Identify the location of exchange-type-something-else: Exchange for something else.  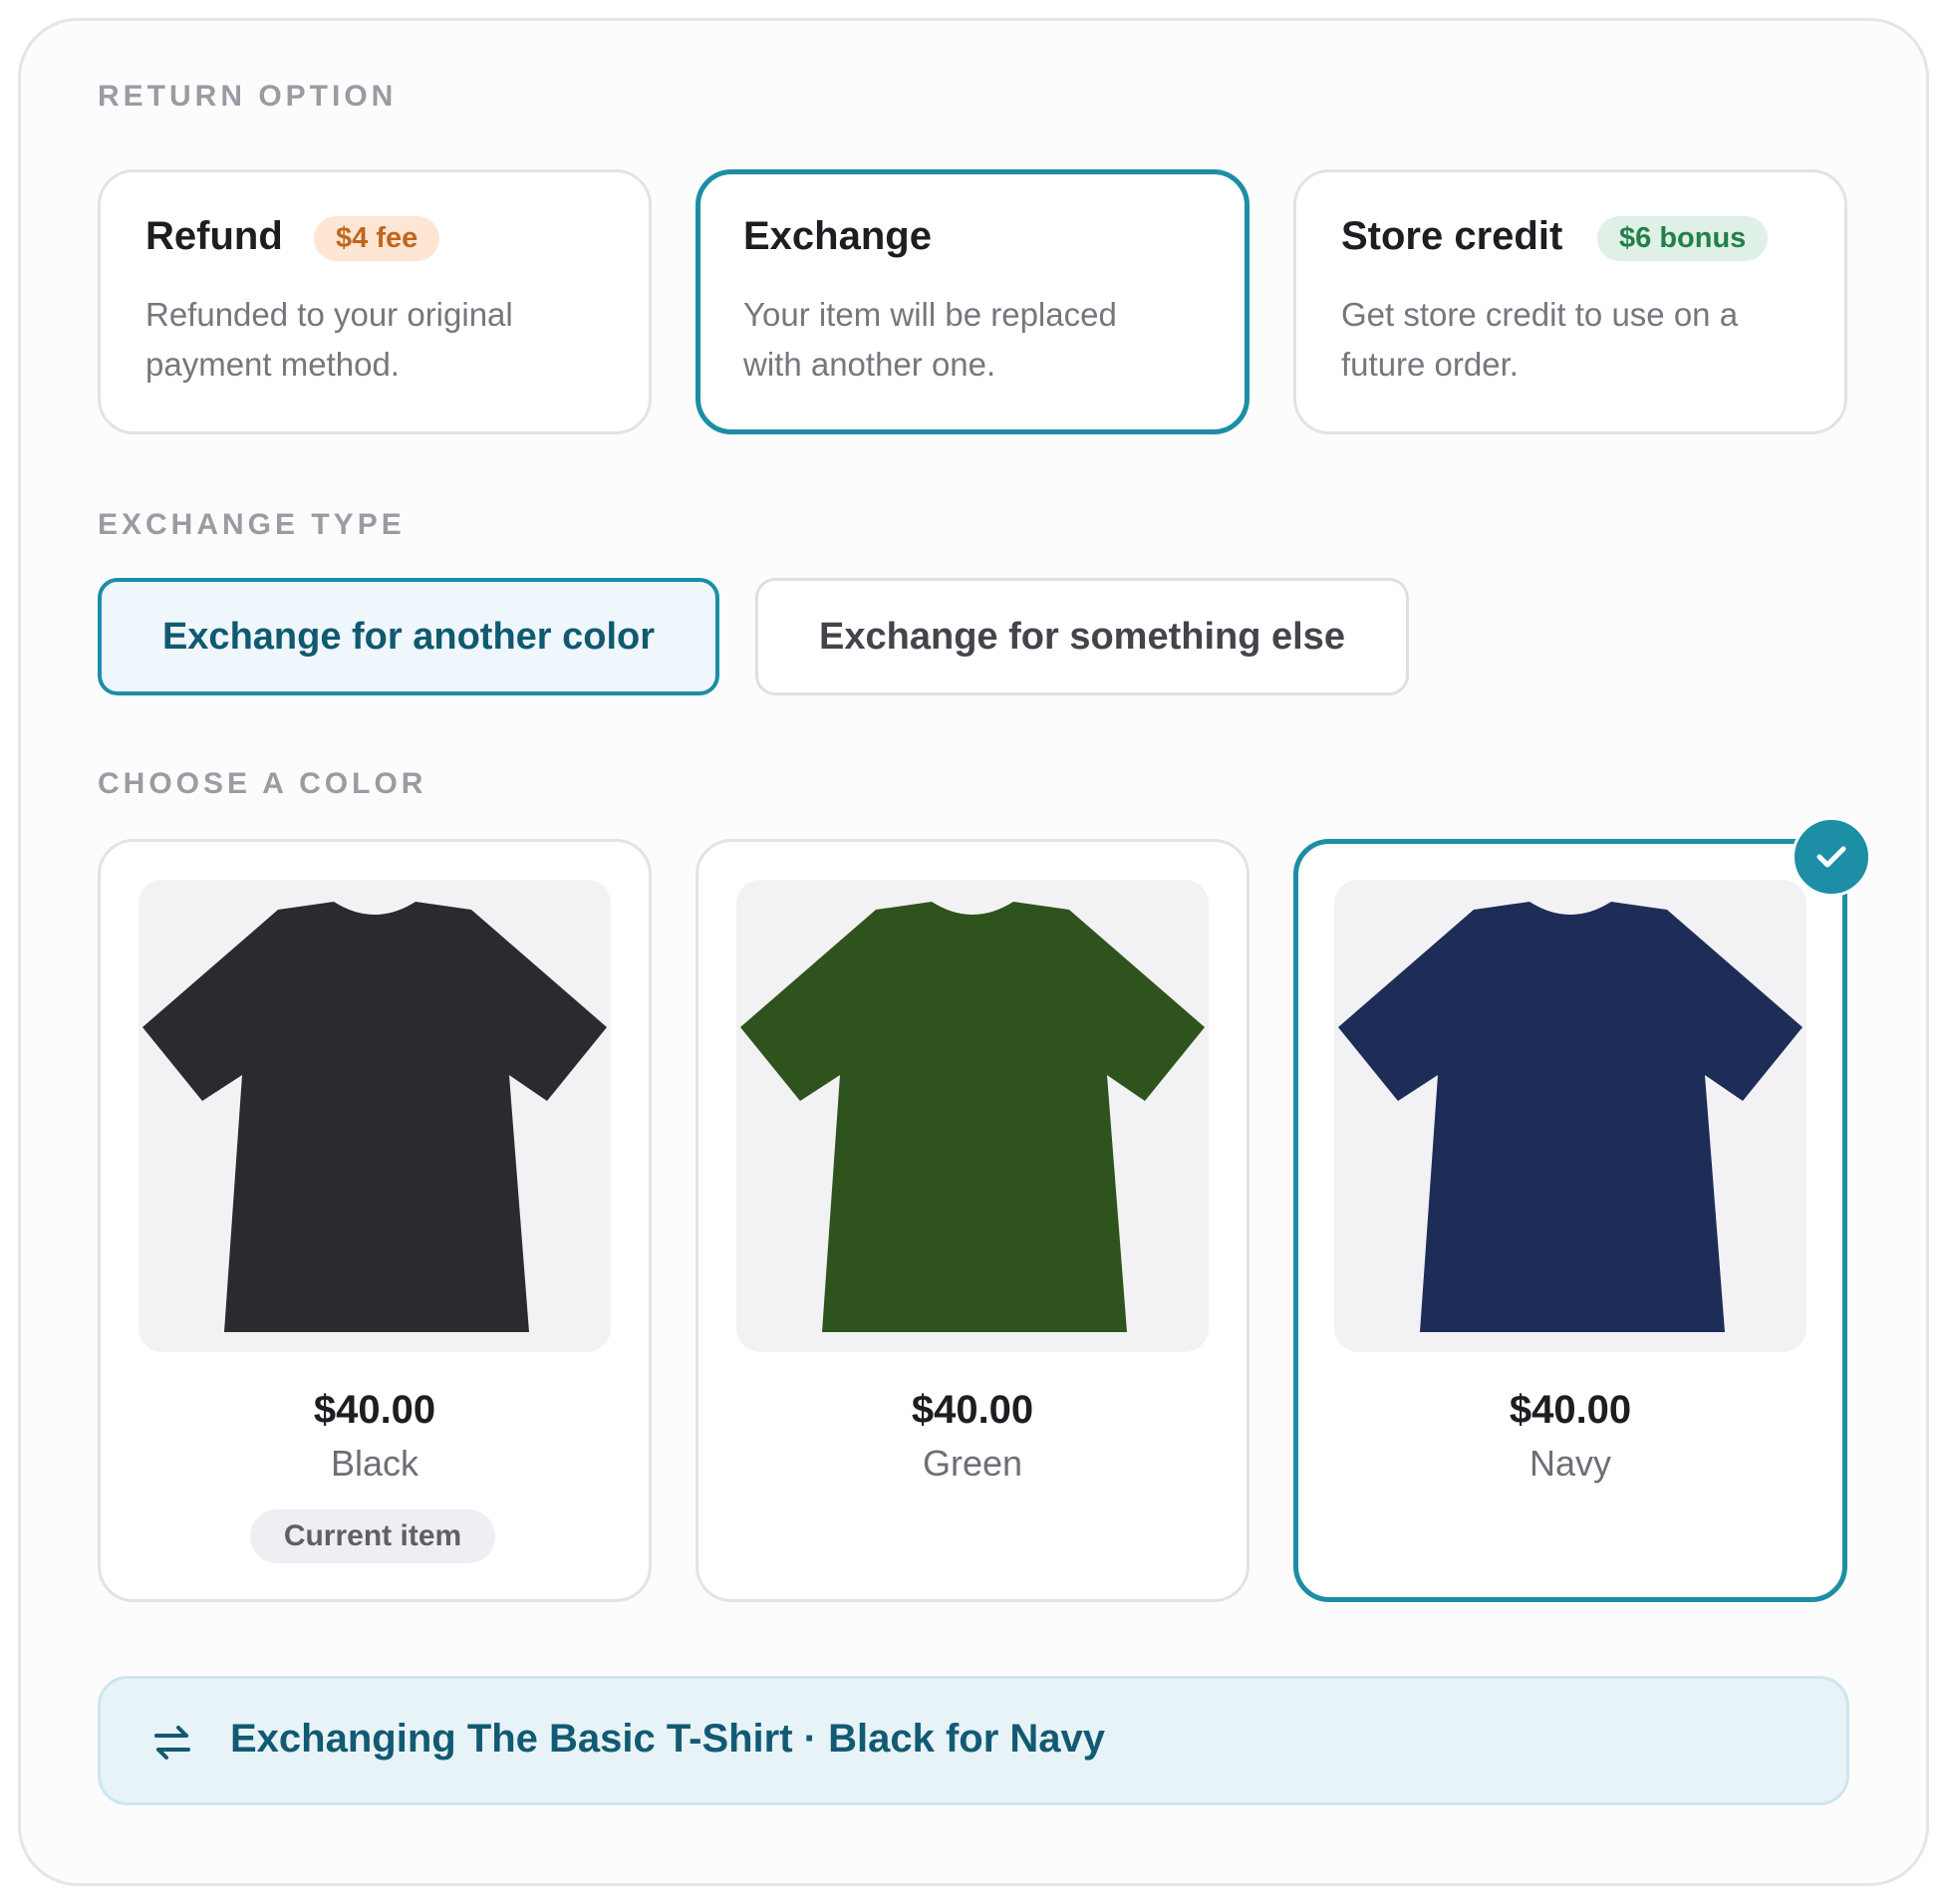
(1082, 636).